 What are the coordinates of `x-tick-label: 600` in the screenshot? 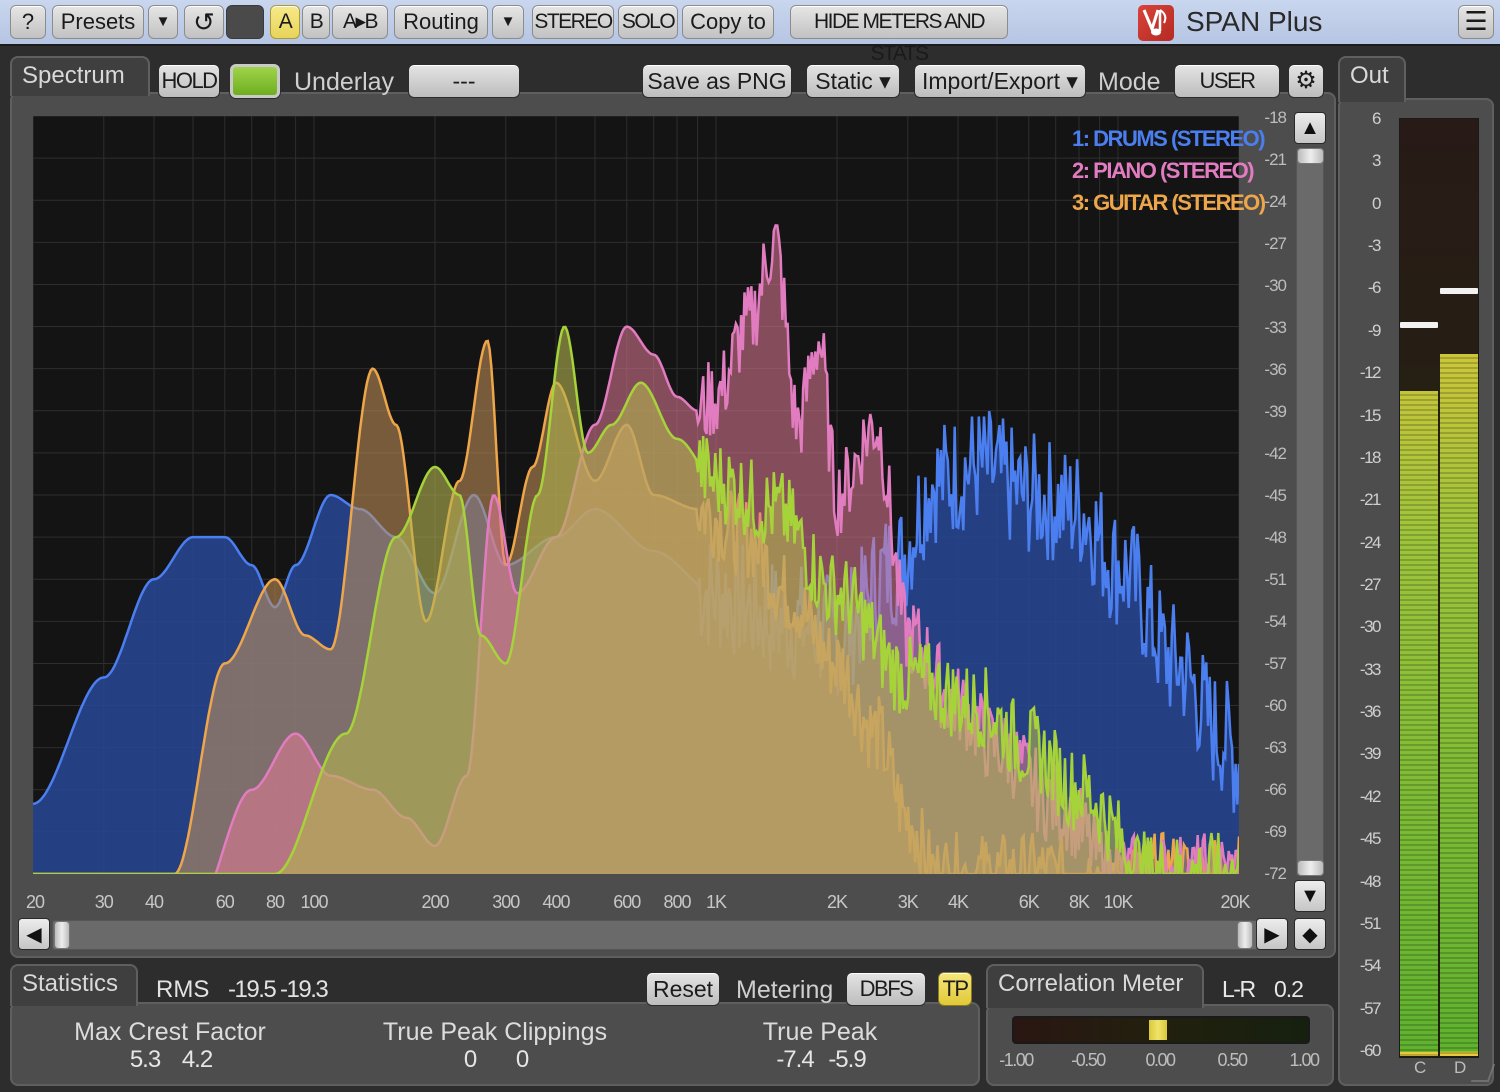 It's located at (627, 902).